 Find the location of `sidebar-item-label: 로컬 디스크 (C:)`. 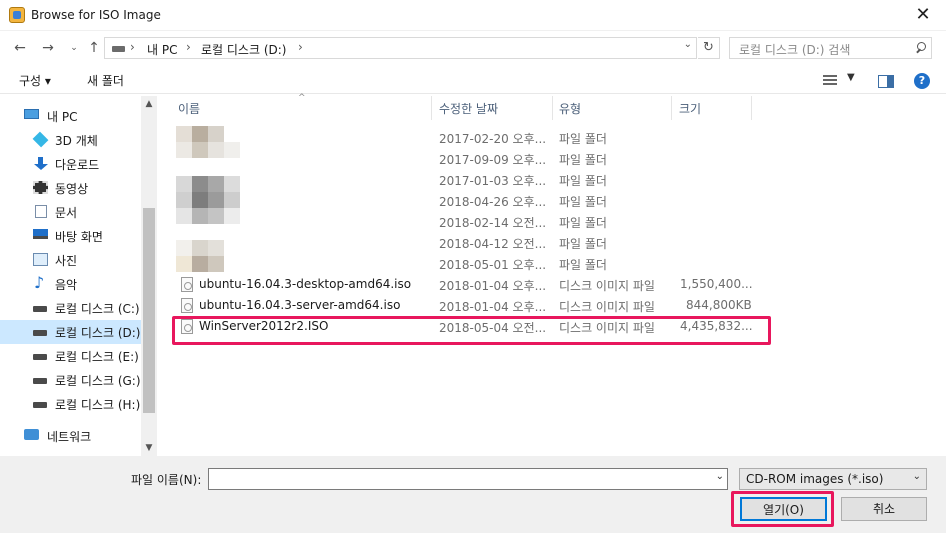

sidebar-item-label: 로컬 디스크 (C:) is located at coordinates (97, 309).